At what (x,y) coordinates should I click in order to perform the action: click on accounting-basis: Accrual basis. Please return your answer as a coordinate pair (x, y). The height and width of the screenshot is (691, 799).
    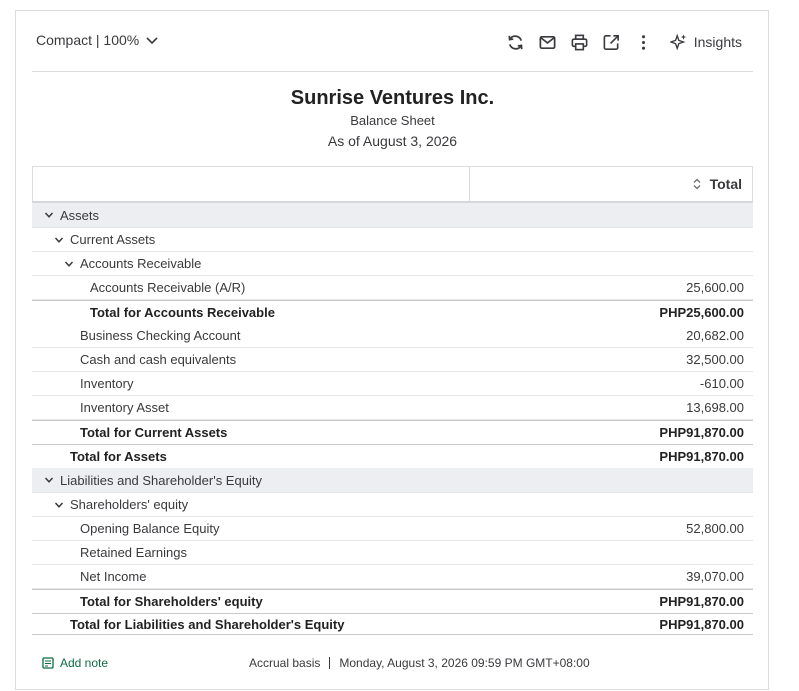
    Looking at the image, I should click on (285, 663).